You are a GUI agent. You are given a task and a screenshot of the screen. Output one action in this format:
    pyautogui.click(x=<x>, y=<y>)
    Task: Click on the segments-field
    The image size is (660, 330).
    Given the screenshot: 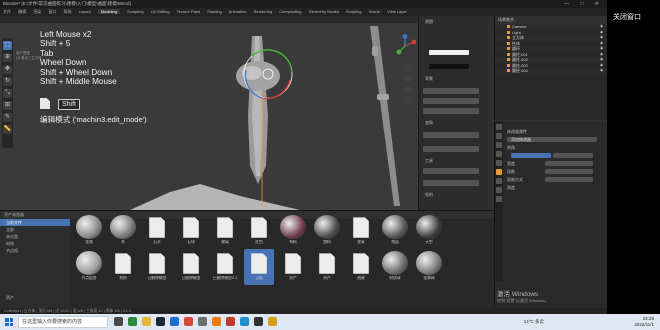 What is the action you would take?
    pyautogui.click(x=569, y=171)
    